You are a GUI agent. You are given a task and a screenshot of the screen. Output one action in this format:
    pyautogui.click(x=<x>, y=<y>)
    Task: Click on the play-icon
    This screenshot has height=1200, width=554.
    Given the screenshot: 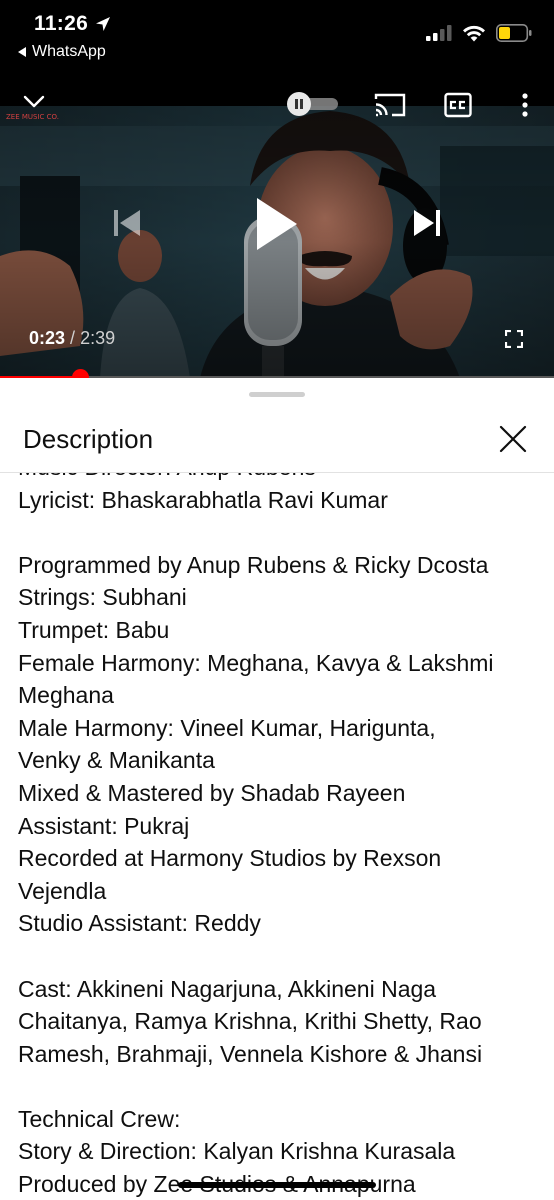 What is the action you would take?
    pyautogui.click(x=276, y=224)
    